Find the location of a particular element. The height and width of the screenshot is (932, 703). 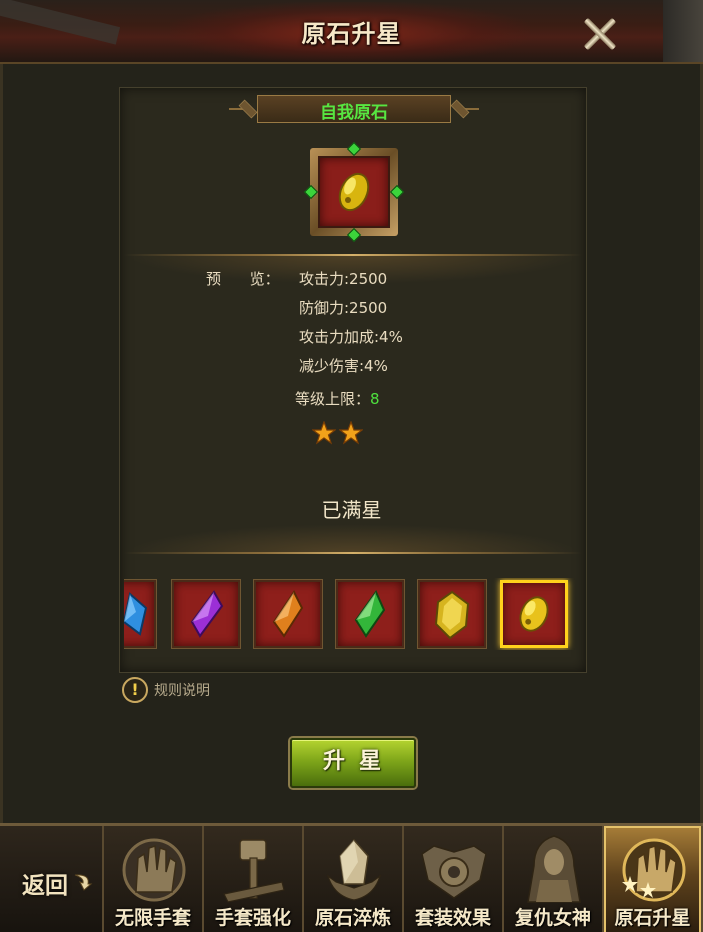

back-button: 返回 is located at coordinates (52, 879).